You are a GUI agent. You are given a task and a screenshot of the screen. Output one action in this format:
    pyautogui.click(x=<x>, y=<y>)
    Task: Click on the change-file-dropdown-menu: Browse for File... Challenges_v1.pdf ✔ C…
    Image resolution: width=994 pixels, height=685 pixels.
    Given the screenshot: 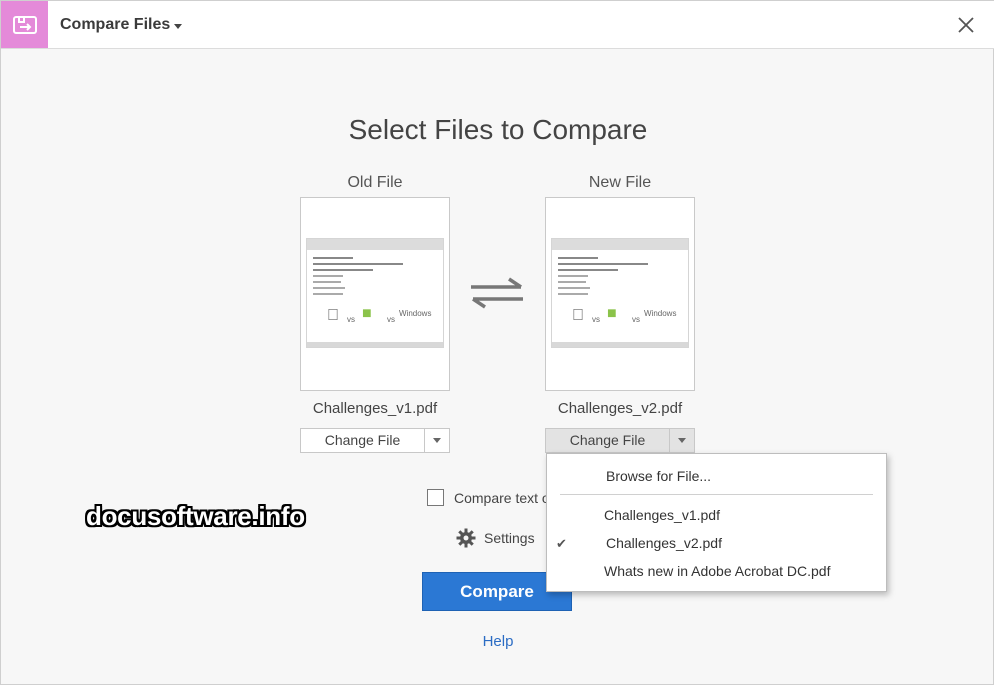 What is the action you would take?
    pyautogui.click(x=716, y=522)
    